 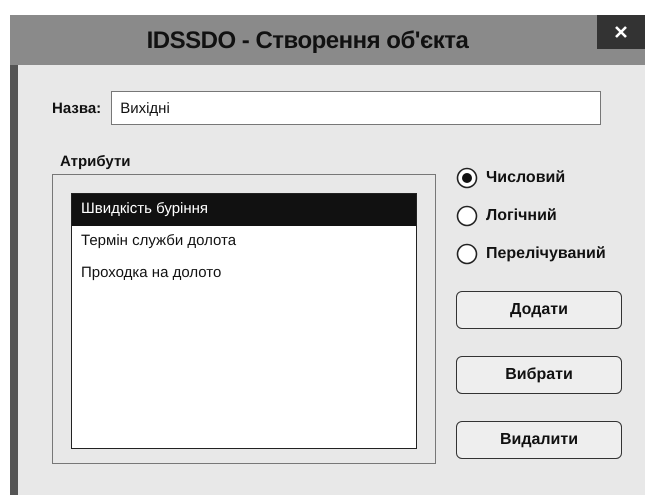 I want to click on action-button: Додати, so click(x=539, y=310).